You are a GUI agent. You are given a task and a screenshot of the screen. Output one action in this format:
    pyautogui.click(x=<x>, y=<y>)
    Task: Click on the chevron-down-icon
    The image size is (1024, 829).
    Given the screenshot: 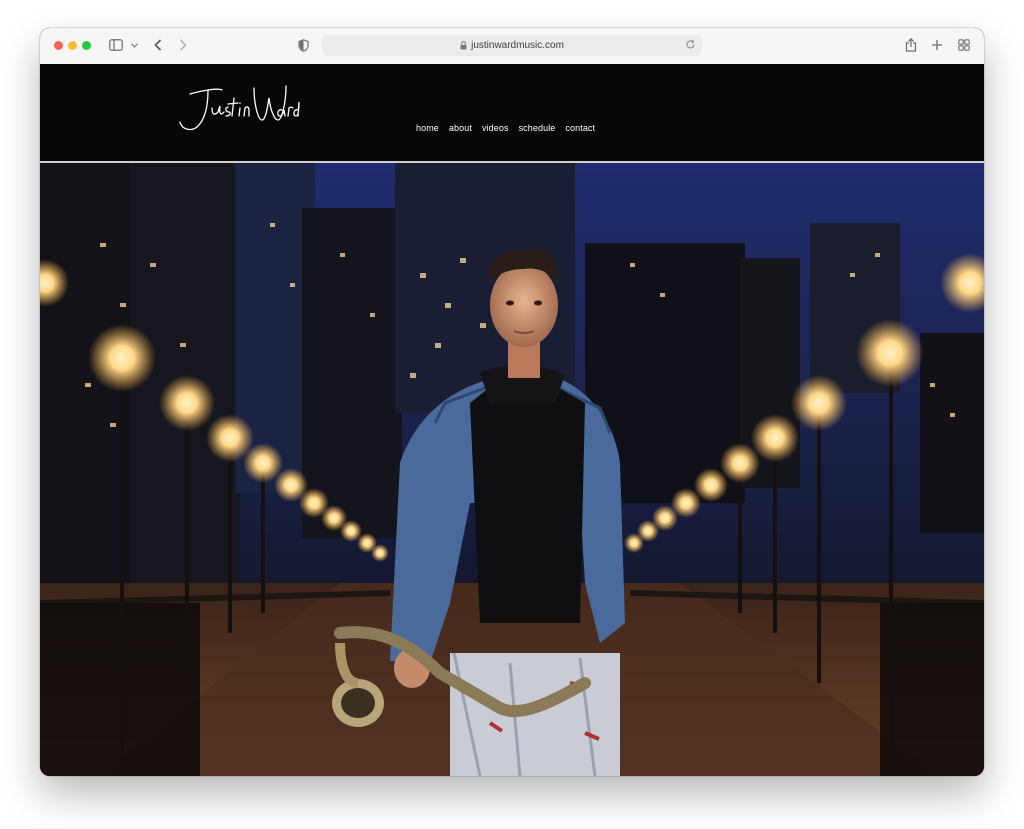 What is the action you would take?
    pyautogui.click(x=134, y=45)
    